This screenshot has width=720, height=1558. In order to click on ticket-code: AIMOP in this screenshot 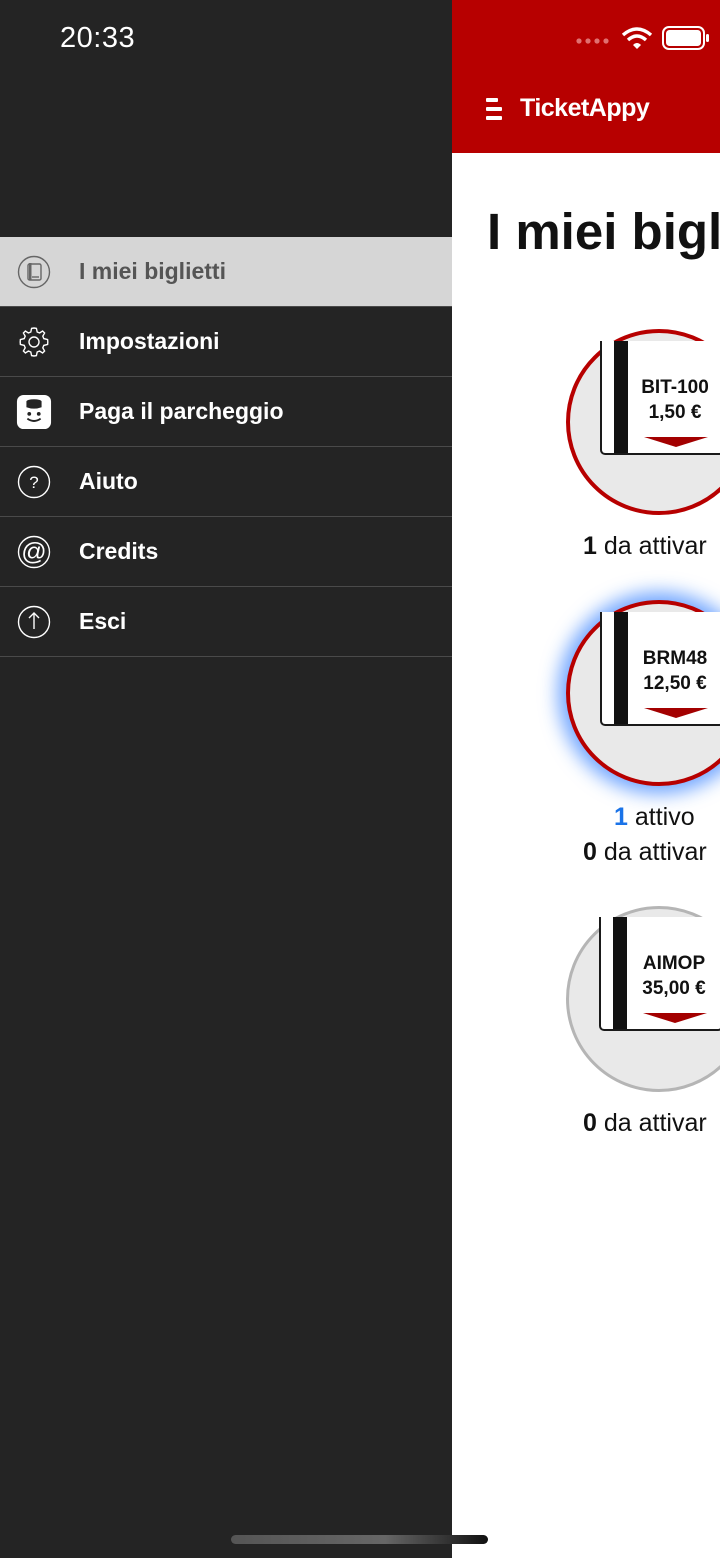, I will do `click(674, 963)`.